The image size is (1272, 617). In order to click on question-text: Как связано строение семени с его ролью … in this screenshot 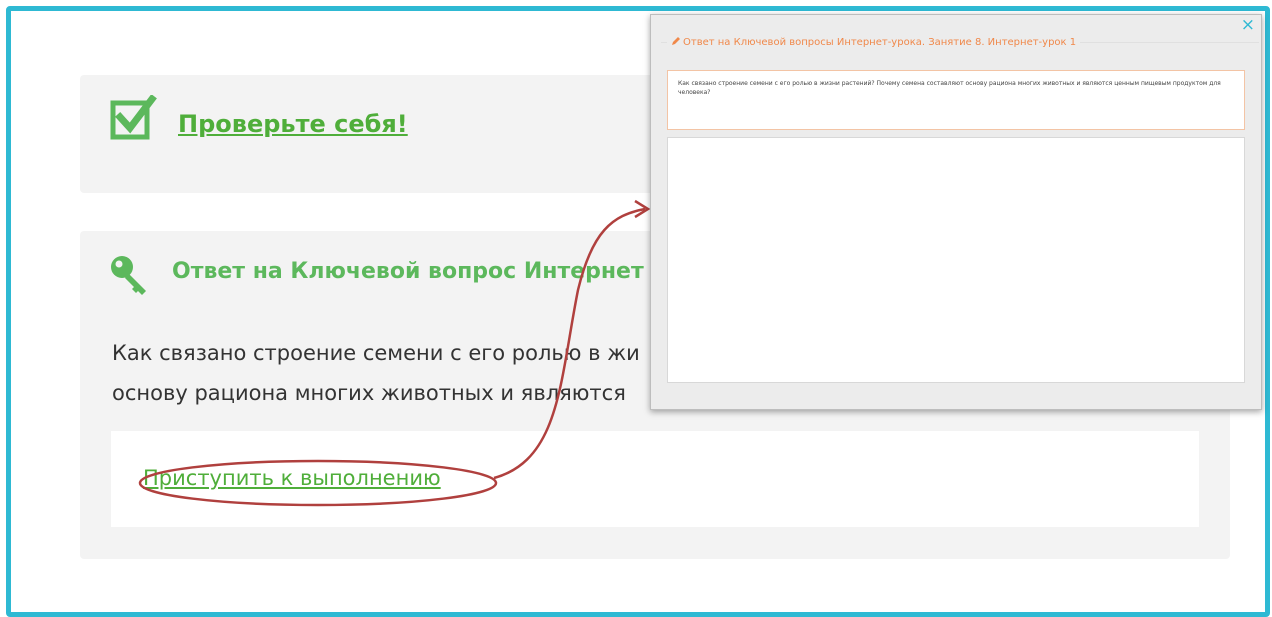, I will do `click(382, 373)`.